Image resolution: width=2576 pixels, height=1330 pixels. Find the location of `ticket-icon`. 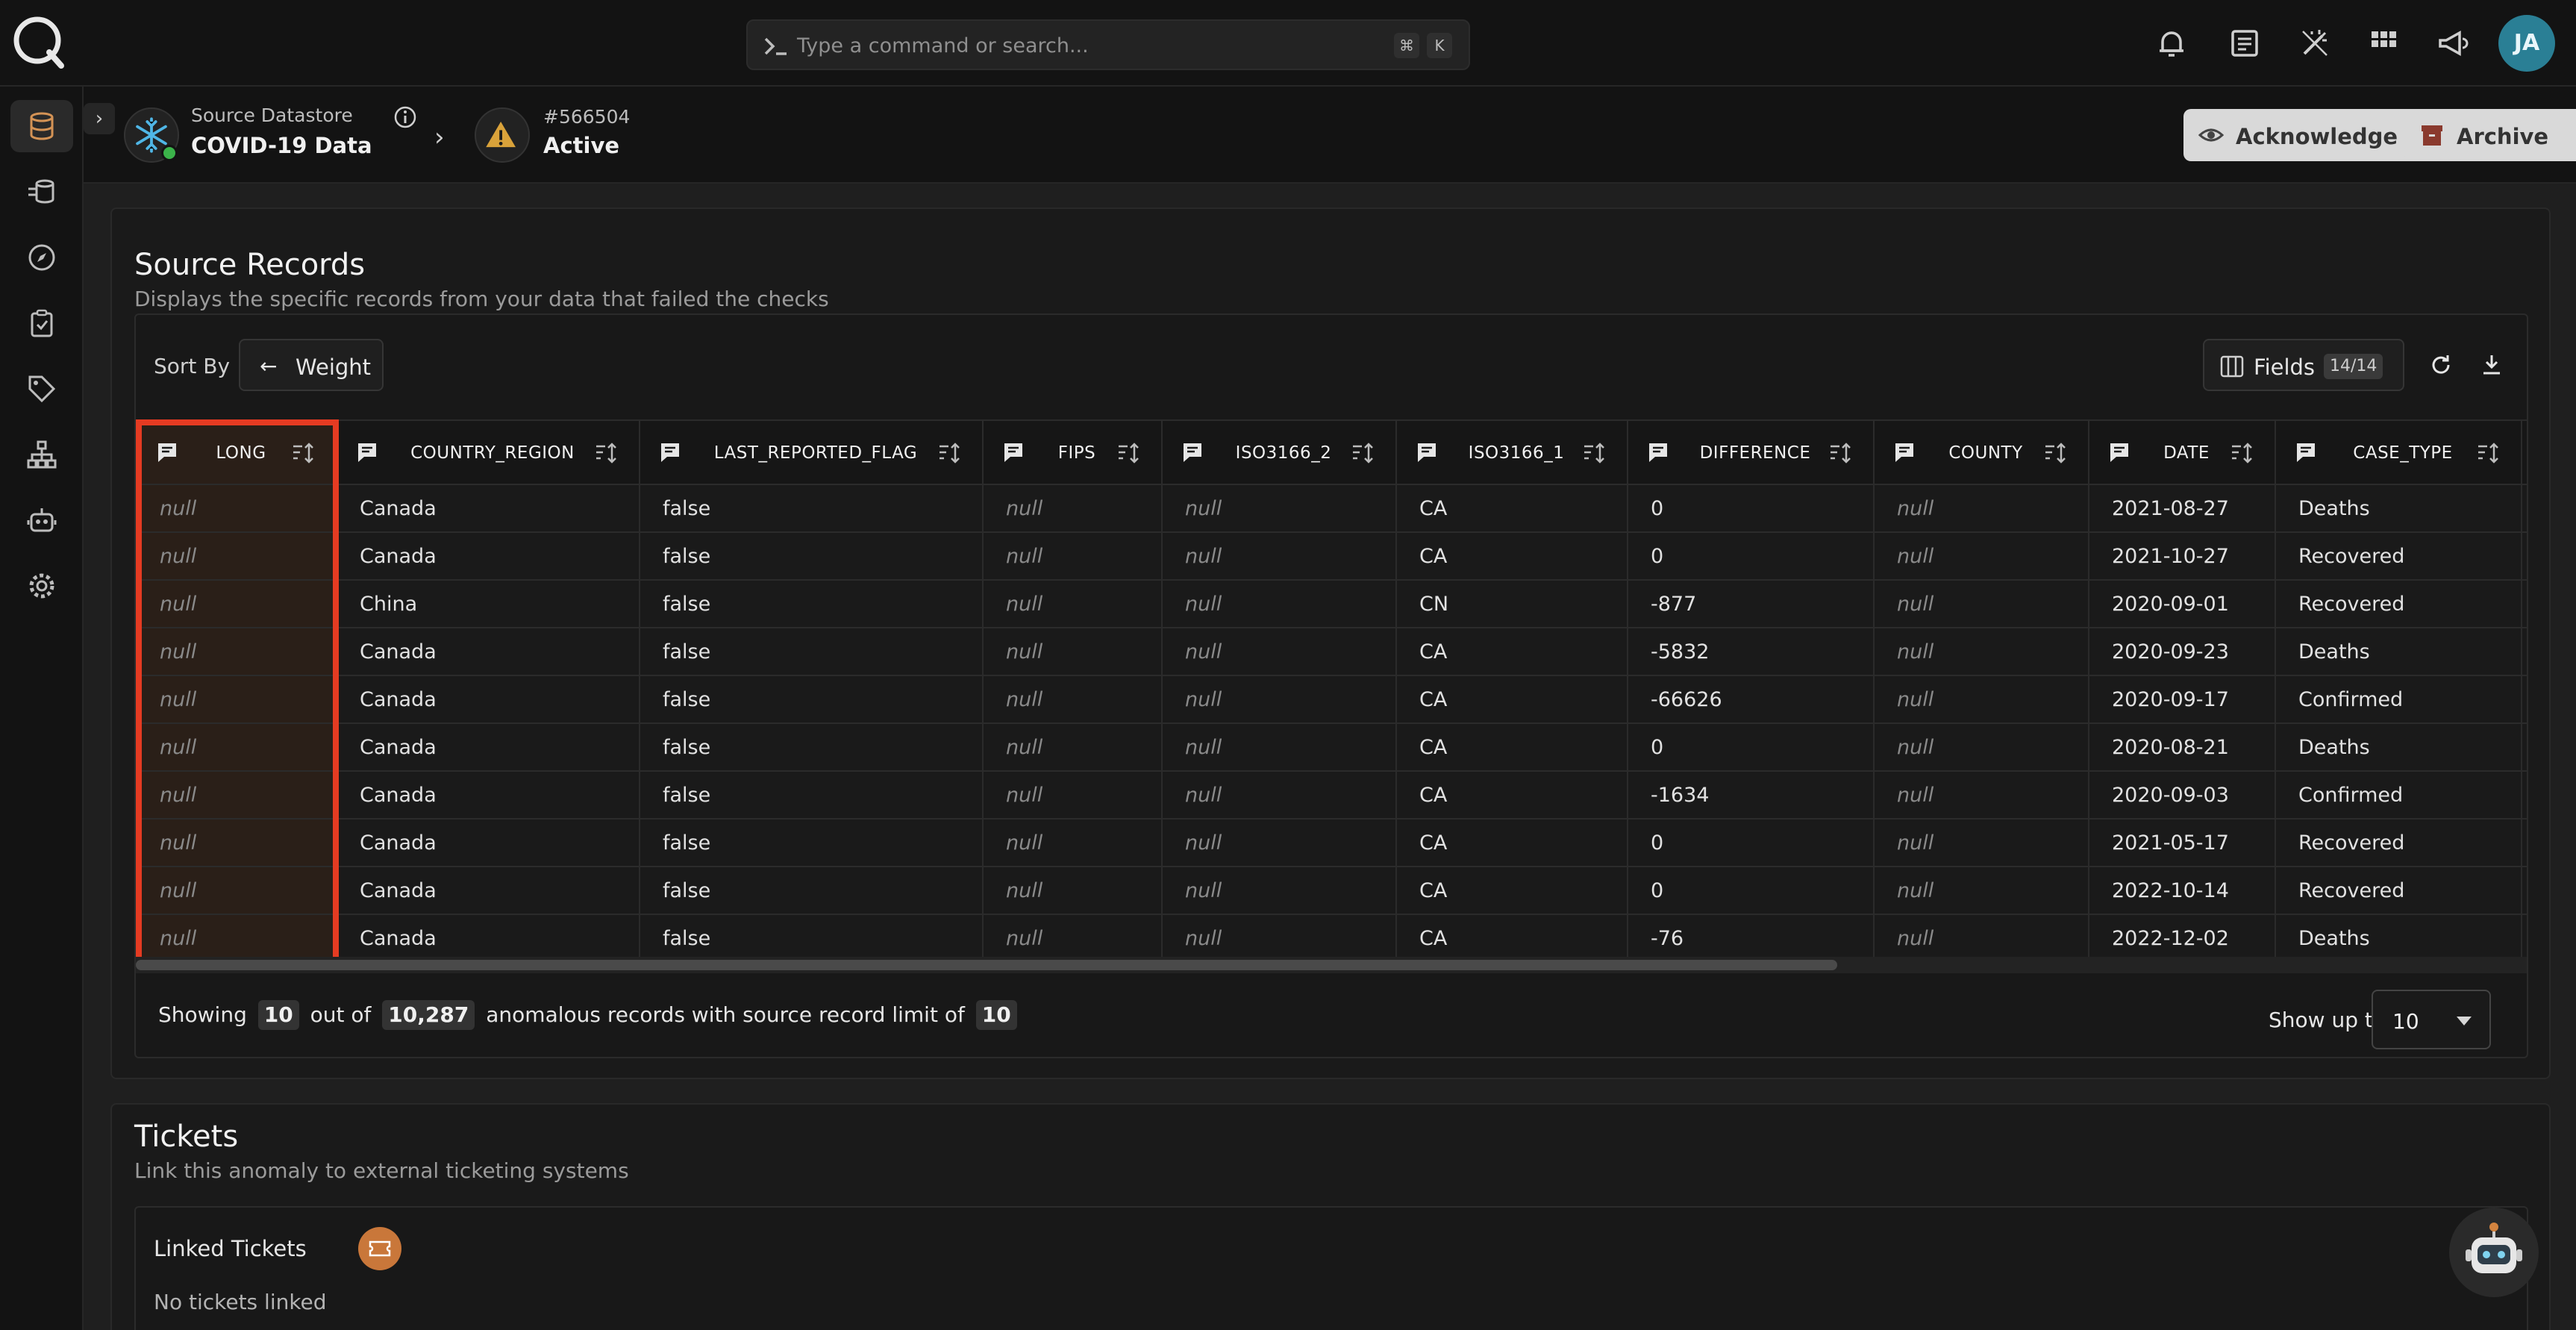

ticket-icon is located at coordinates (379, 1248).